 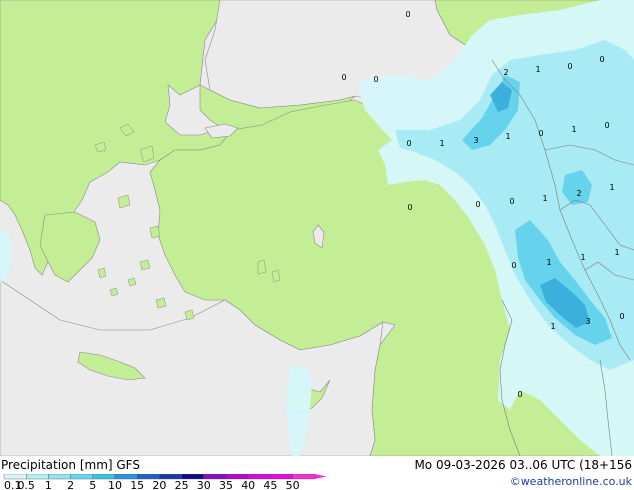 What do you see at coordinates (523, 465) in the screenshot?
I see `forecast-datetime: Mo 09-03-2026 03..06 UTC (18+156` at bounding box center [523, 465].